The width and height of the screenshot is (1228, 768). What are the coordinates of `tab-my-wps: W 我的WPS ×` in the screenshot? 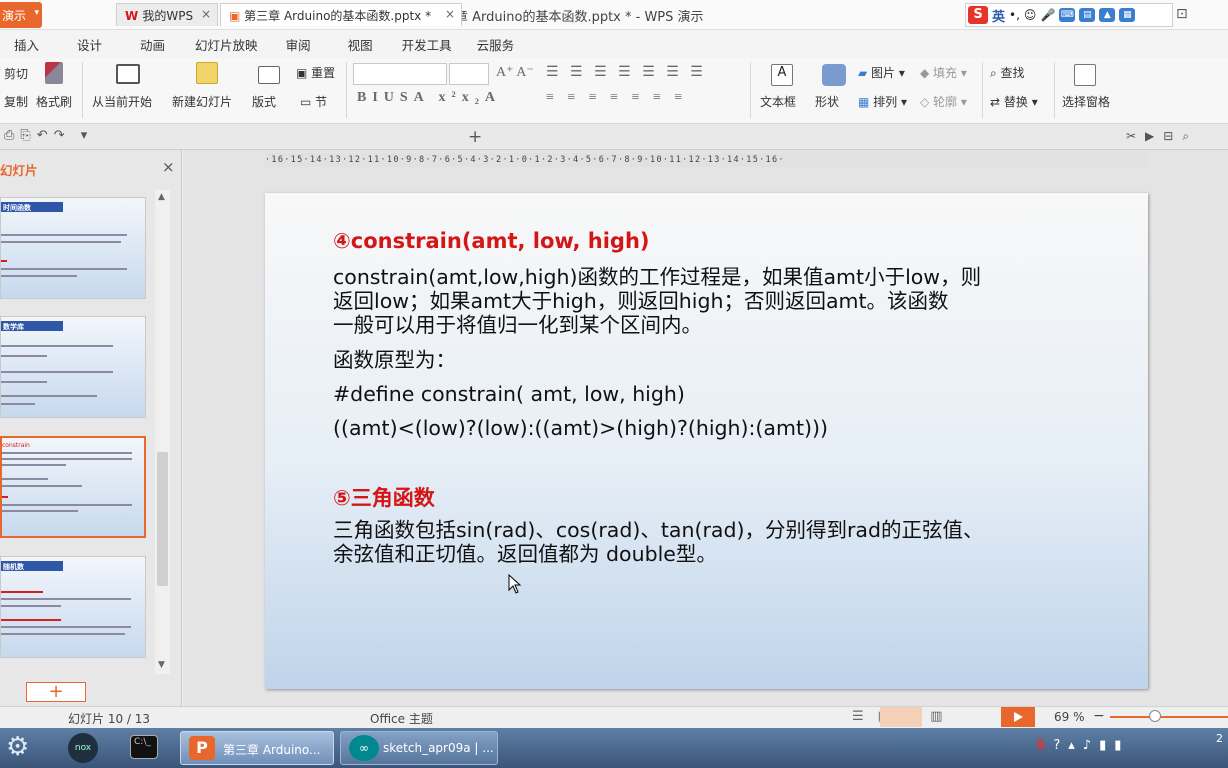 It's located at (167, 14).